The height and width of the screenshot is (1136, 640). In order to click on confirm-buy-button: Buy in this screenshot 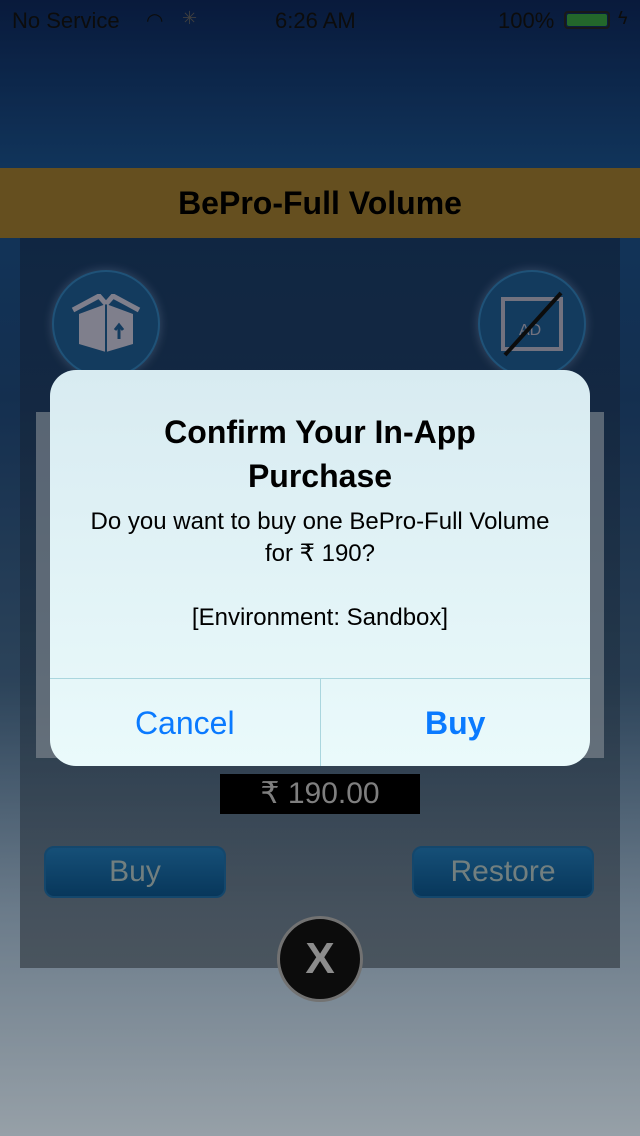, I will do `click(455, 722)`.